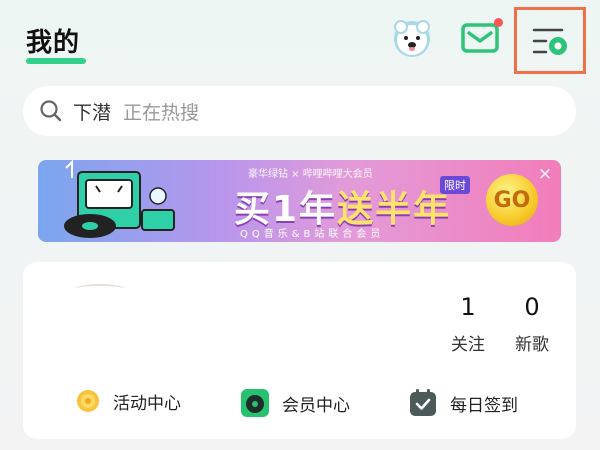 The image size is (600, 450). I want to click on banner-headline-part1: 买1年, so click(286, 209).